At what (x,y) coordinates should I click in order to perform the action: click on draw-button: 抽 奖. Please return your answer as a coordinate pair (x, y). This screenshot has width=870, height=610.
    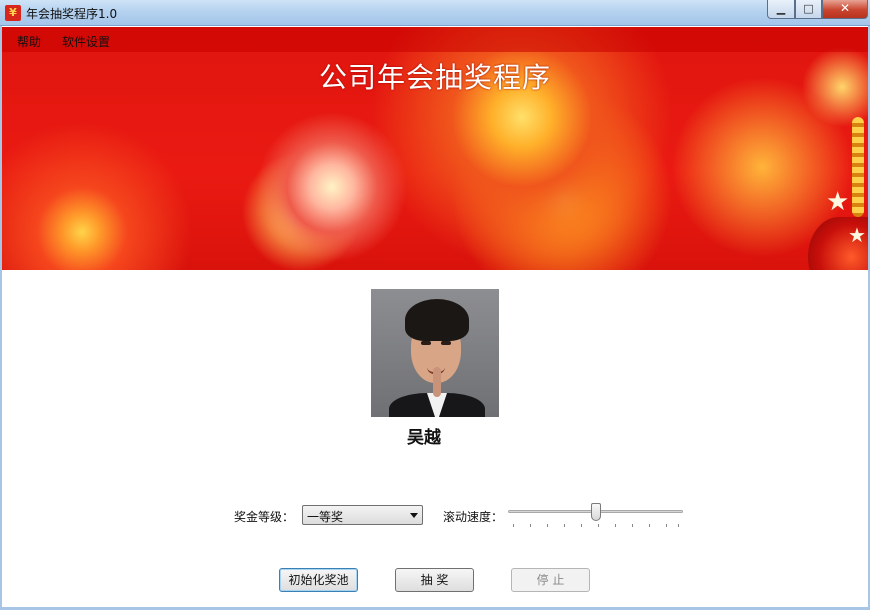
    Looking at the image, I should click on (434, 580).